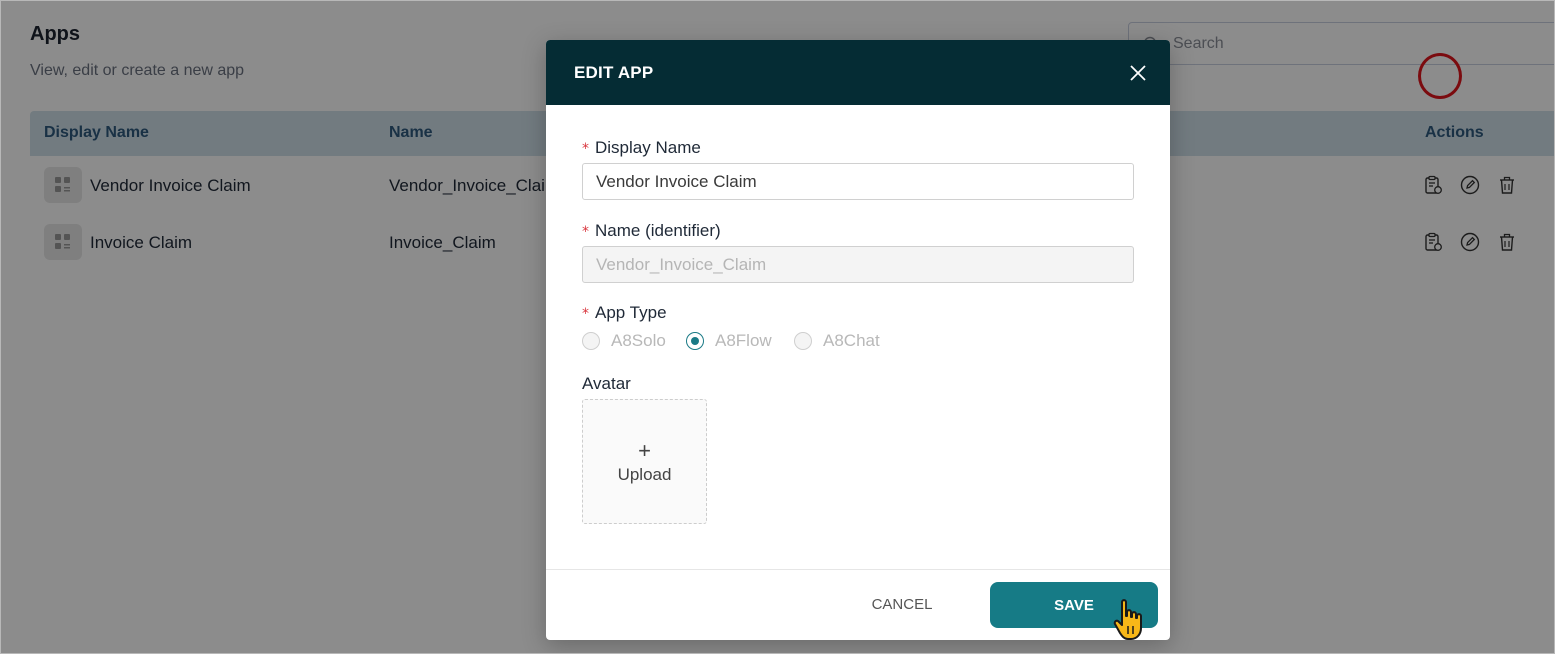 Image resolution: width=1555 pixels, height=654 pixels. Describe the element at coordinates (651, 230) in the screenshot. I see `name-identifier-label: * Name (identifier)` at that location.